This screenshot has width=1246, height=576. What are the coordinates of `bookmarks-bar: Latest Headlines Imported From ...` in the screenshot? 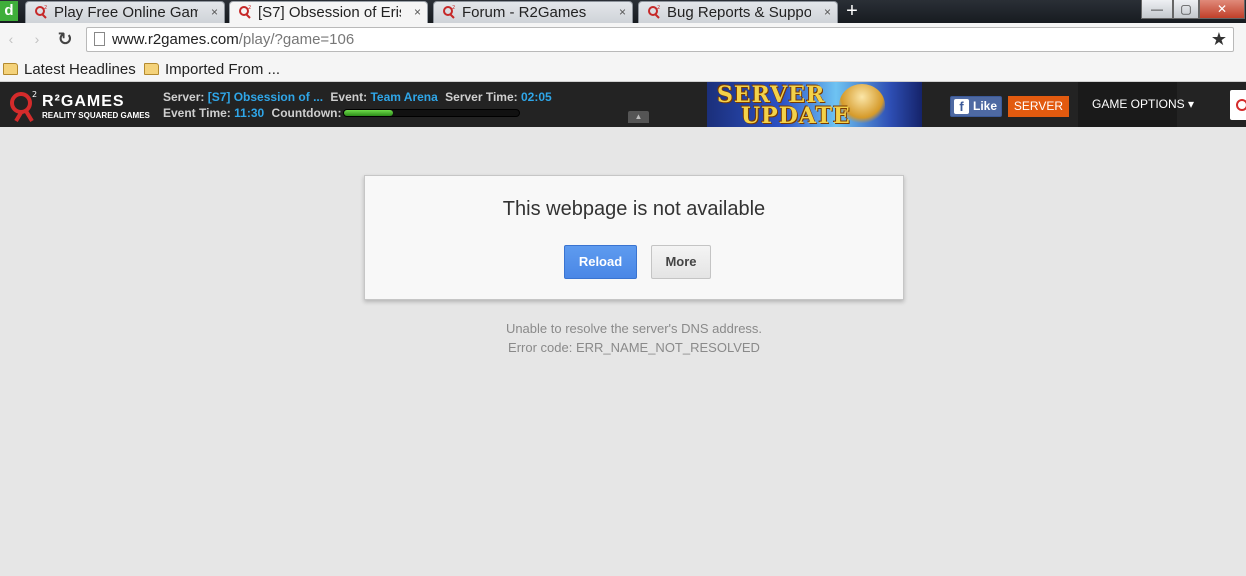 It's located at (623, 69).